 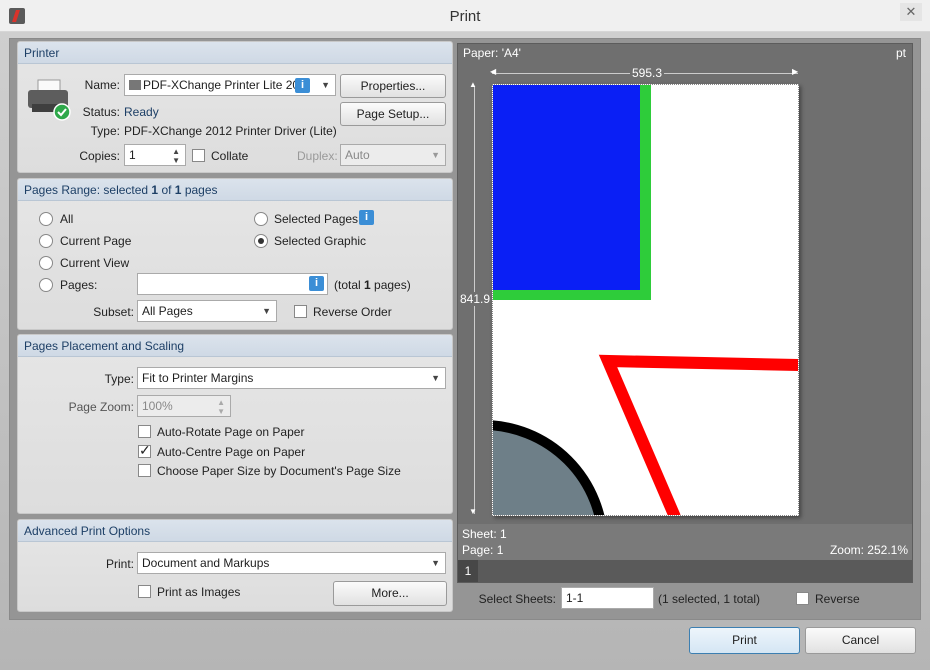 I want to click on print-button: Print, so click(x=744, y=640).